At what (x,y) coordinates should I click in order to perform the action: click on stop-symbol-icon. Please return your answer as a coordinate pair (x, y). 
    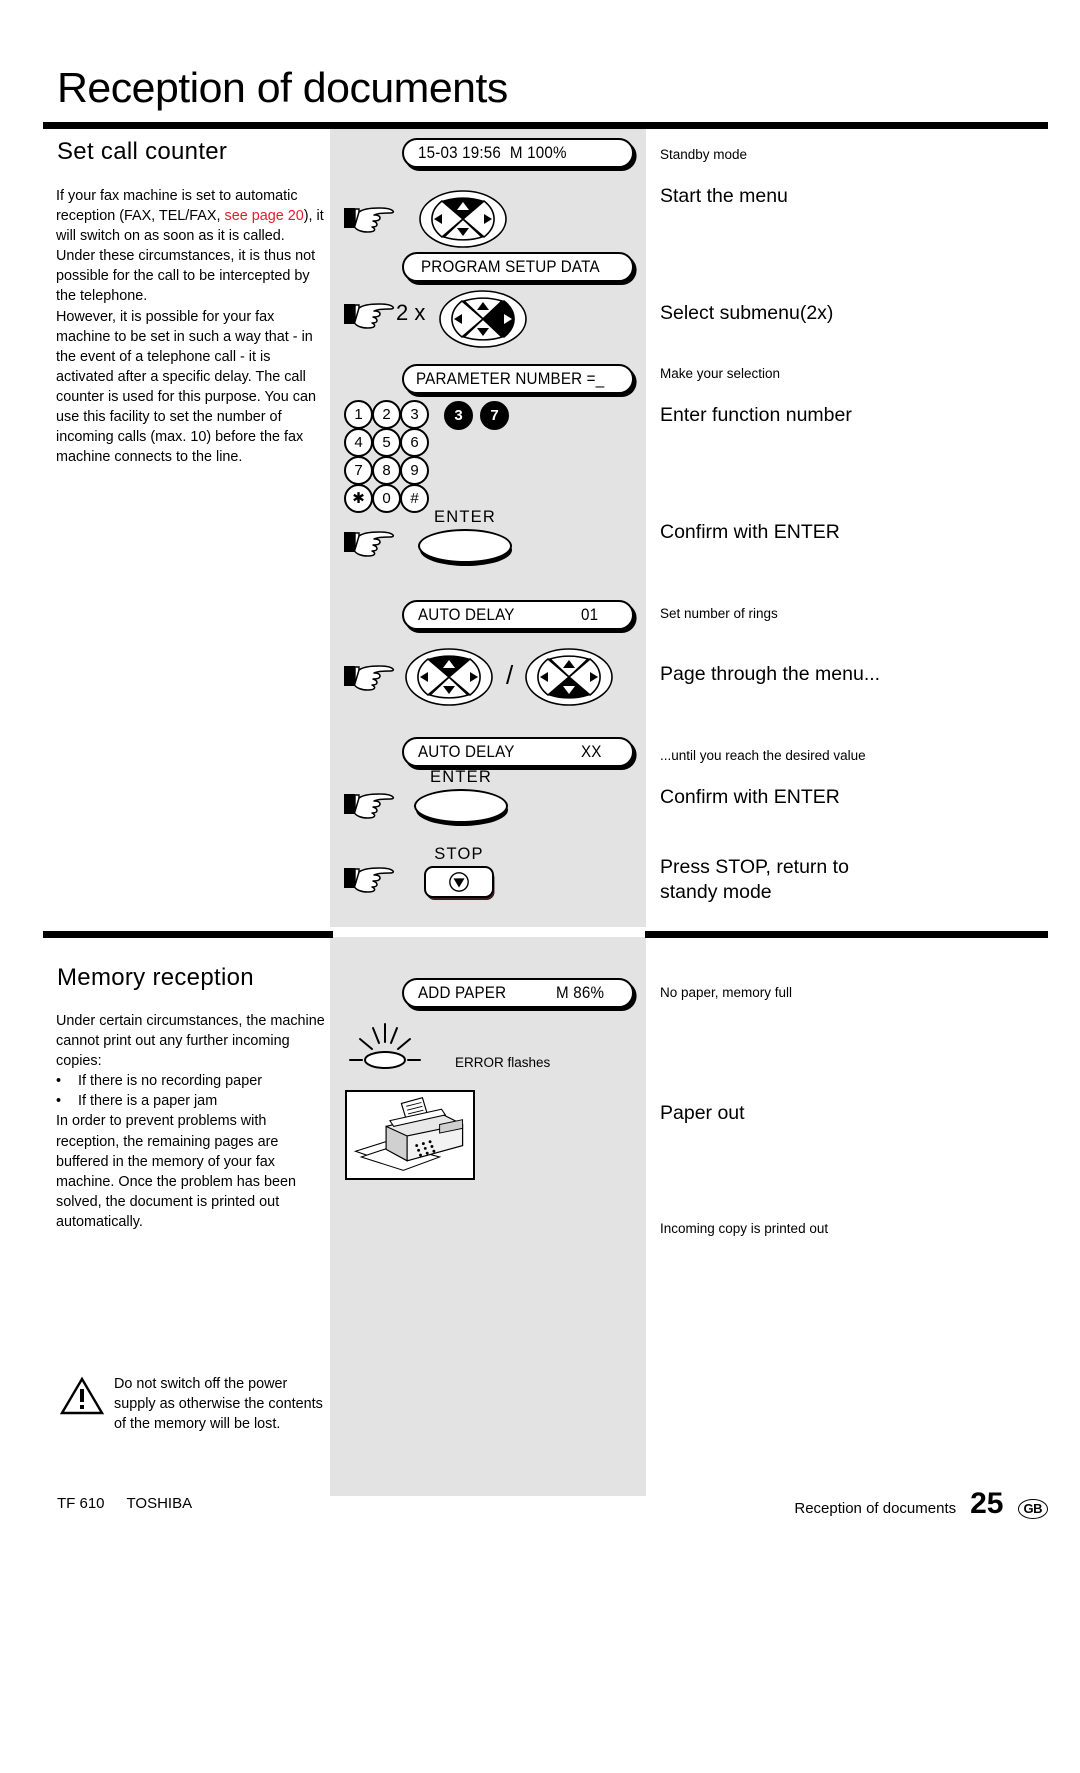
    Looking at the image, I should click on (459, 882).